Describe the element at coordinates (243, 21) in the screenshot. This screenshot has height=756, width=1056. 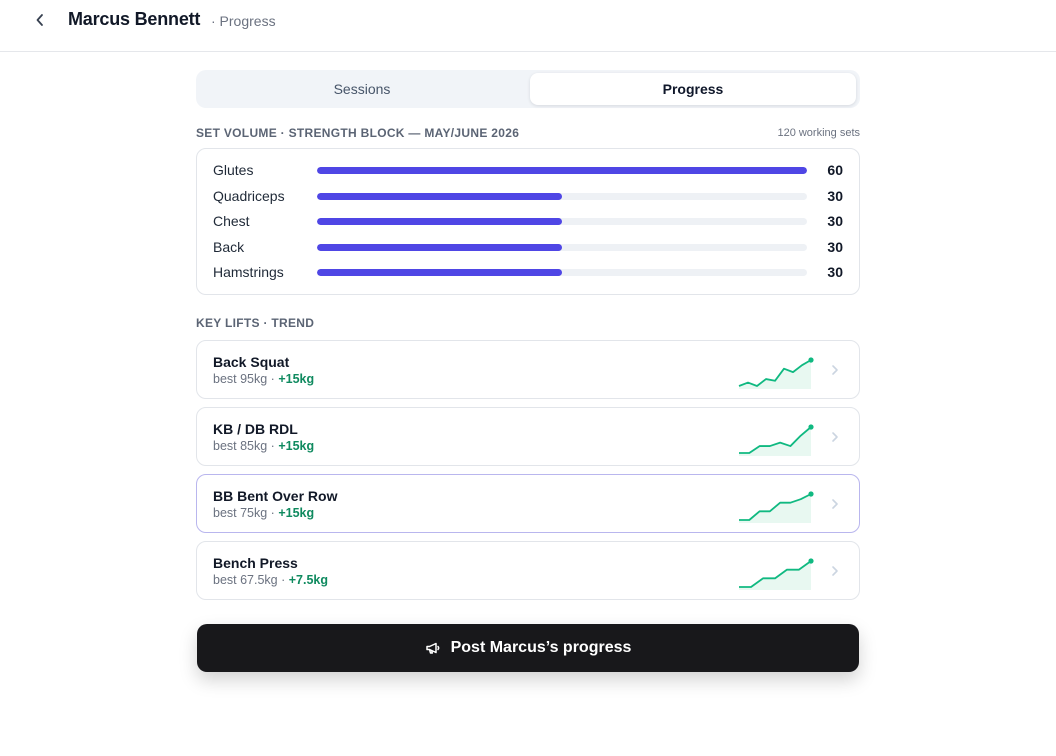
I see `page-subtitle: · Progress` at that location.